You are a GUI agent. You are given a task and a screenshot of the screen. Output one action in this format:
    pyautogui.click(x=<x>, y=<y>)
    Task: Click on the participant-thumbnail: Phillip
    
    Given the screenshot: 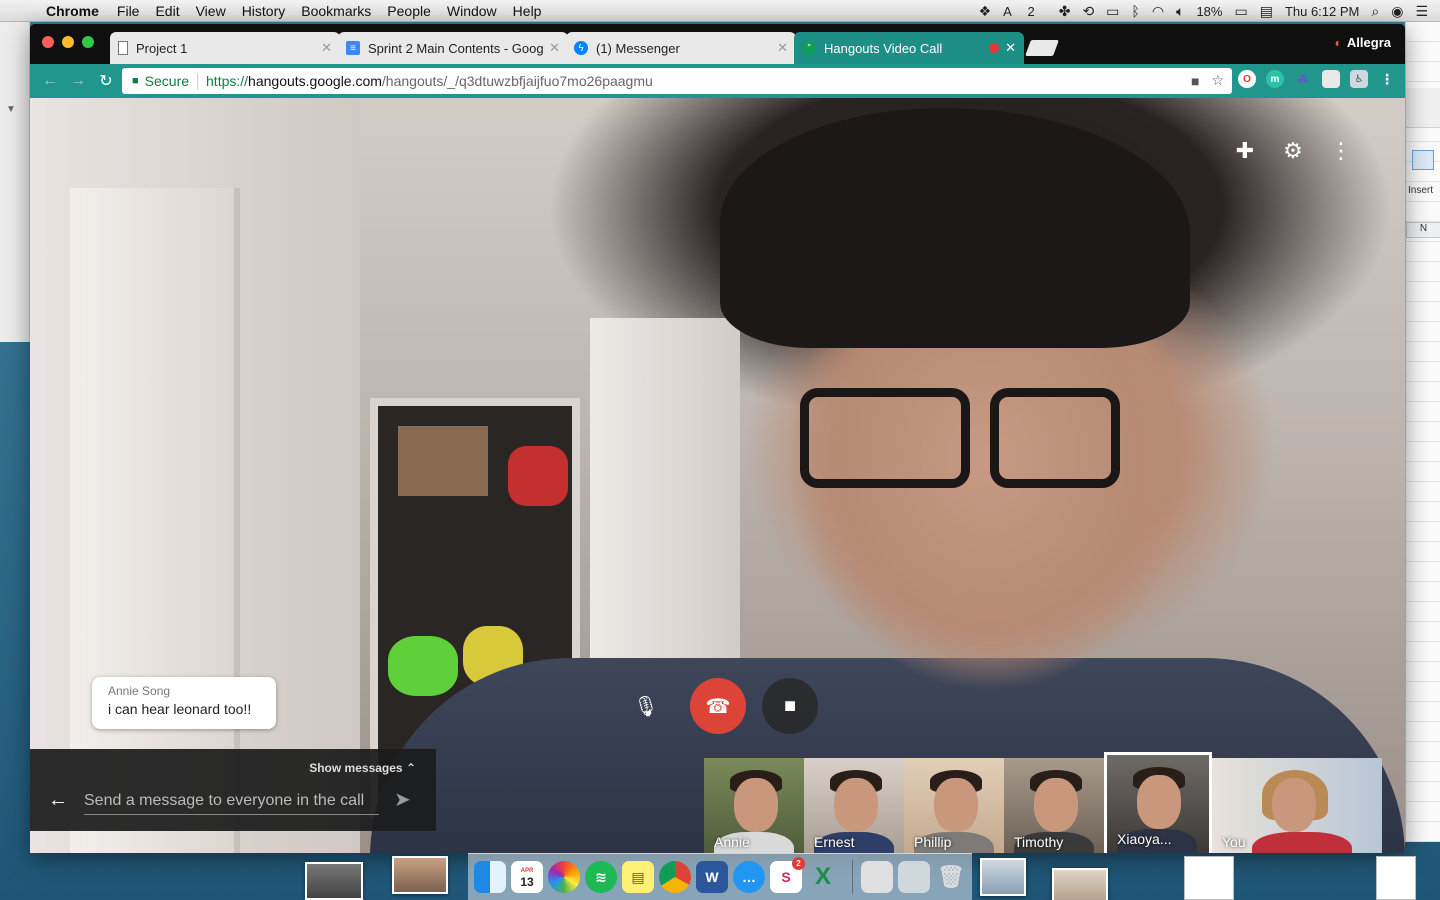 What is the action you would take?
    pyautogui.click(x=954, y=805)
    